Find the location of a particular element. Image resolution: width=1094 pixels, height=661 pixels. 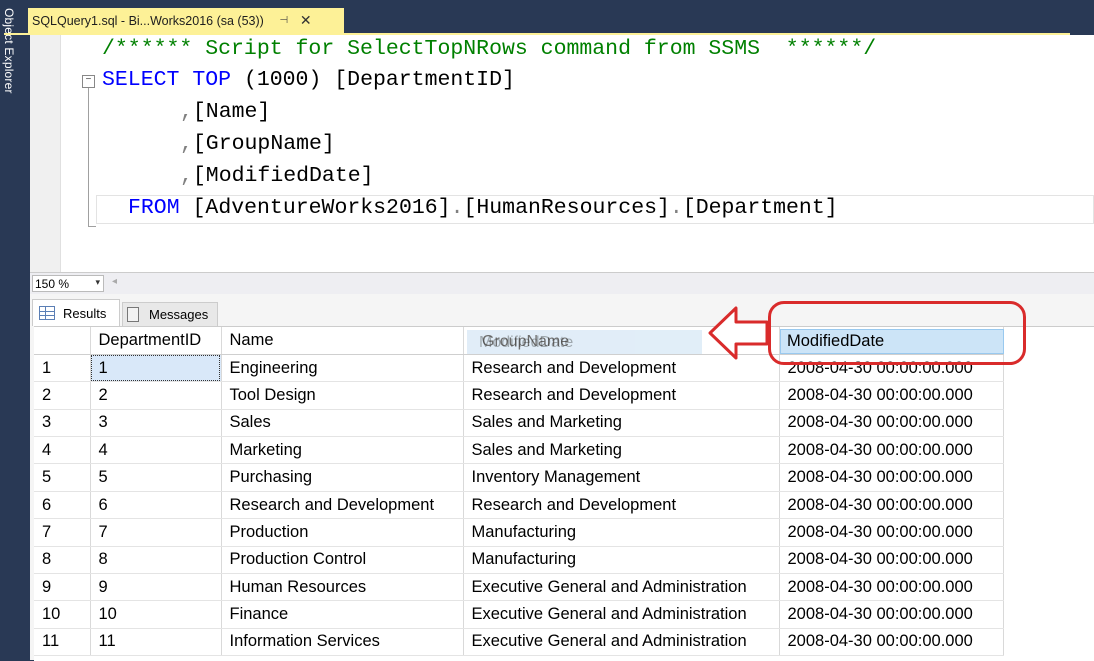

row-number: 10 is located at coordinates (62, 614).